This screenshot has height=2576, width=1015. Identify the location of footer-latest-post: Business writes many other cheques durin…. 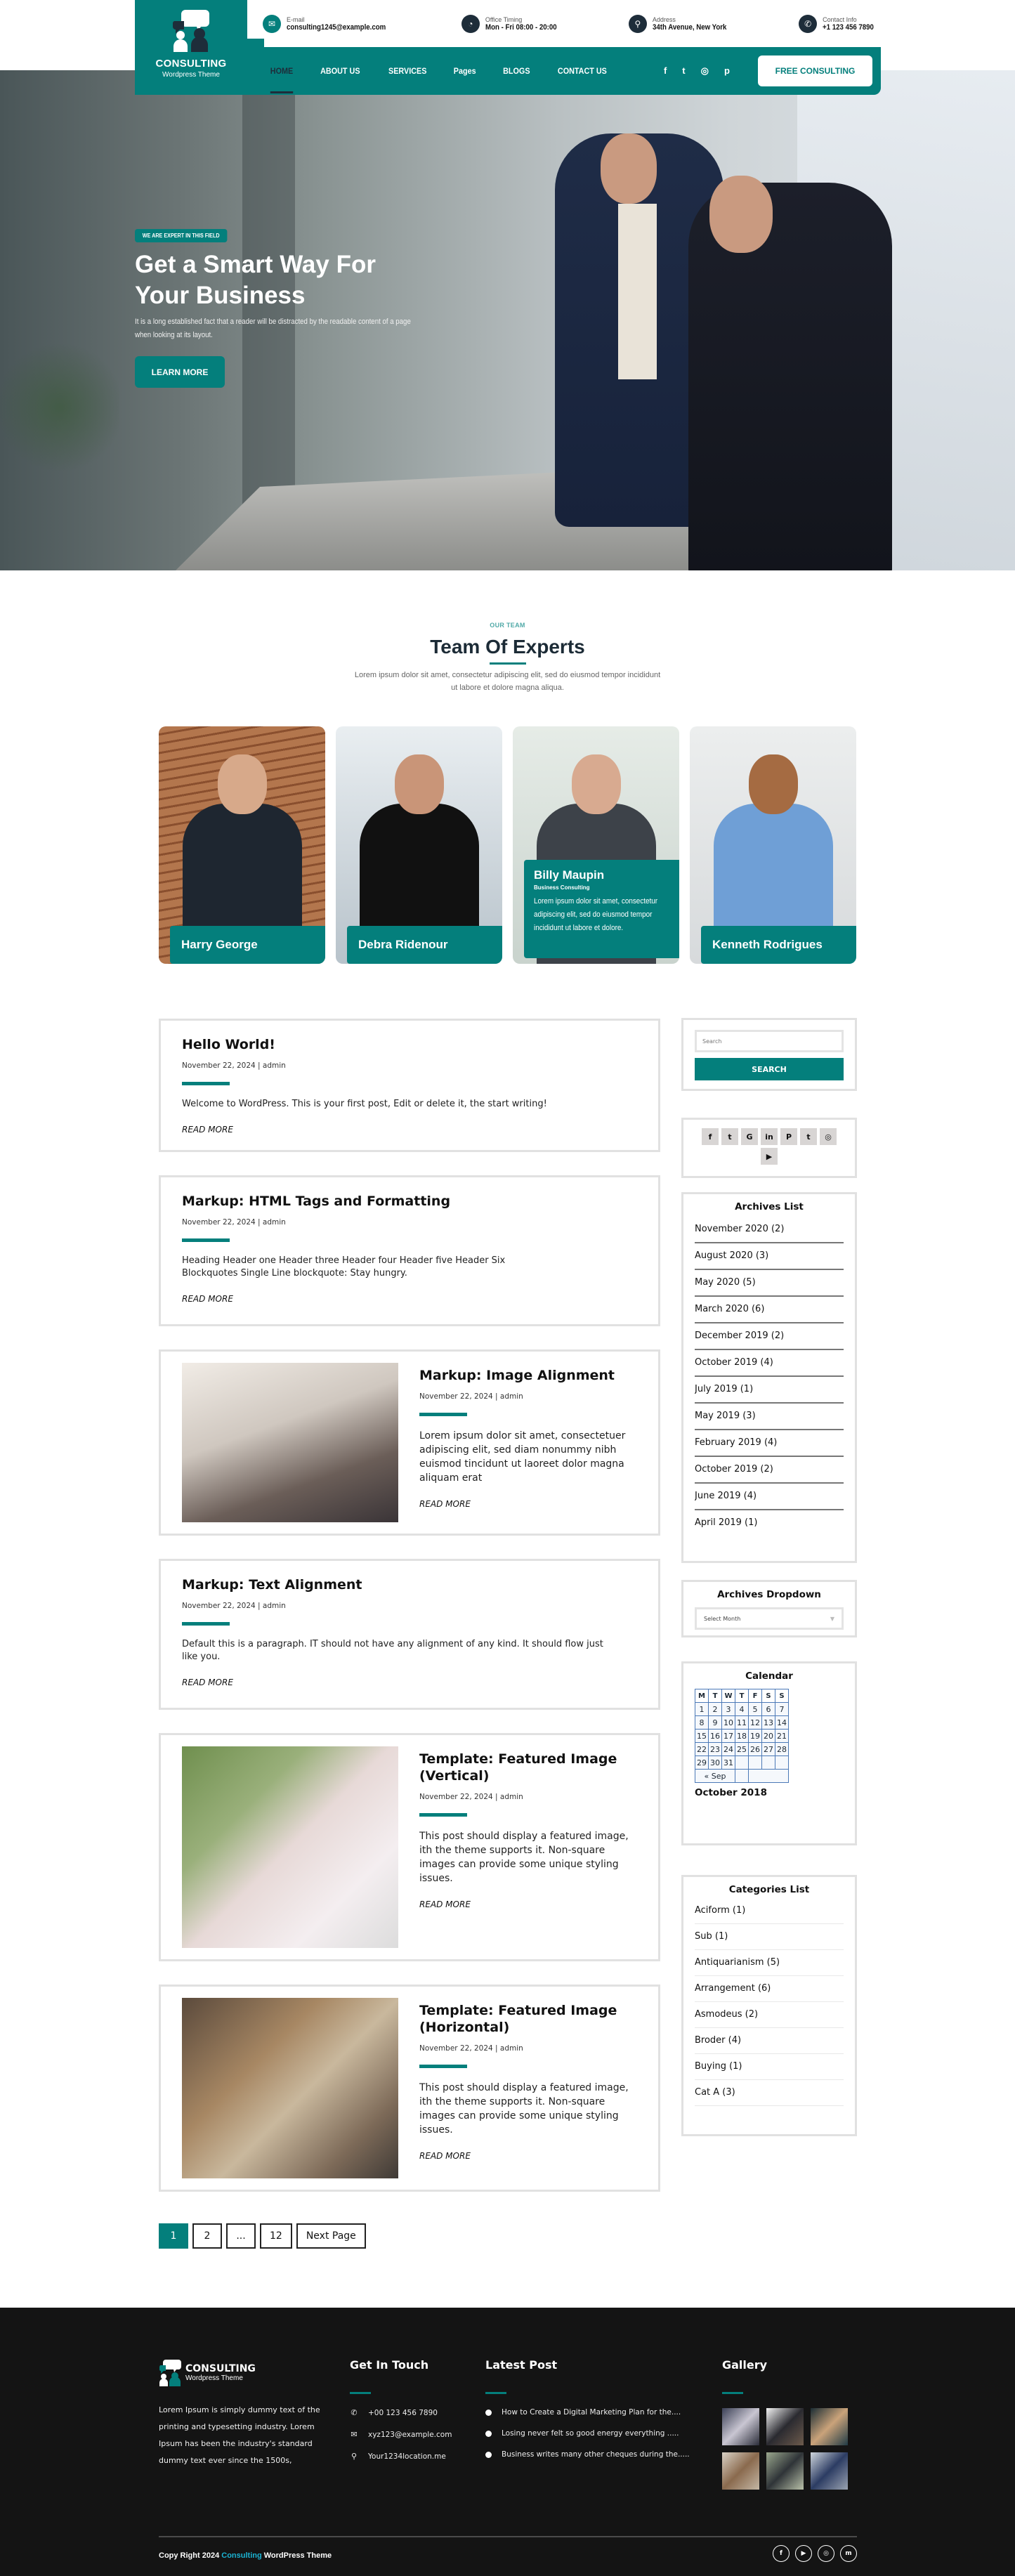
(587, 2455).